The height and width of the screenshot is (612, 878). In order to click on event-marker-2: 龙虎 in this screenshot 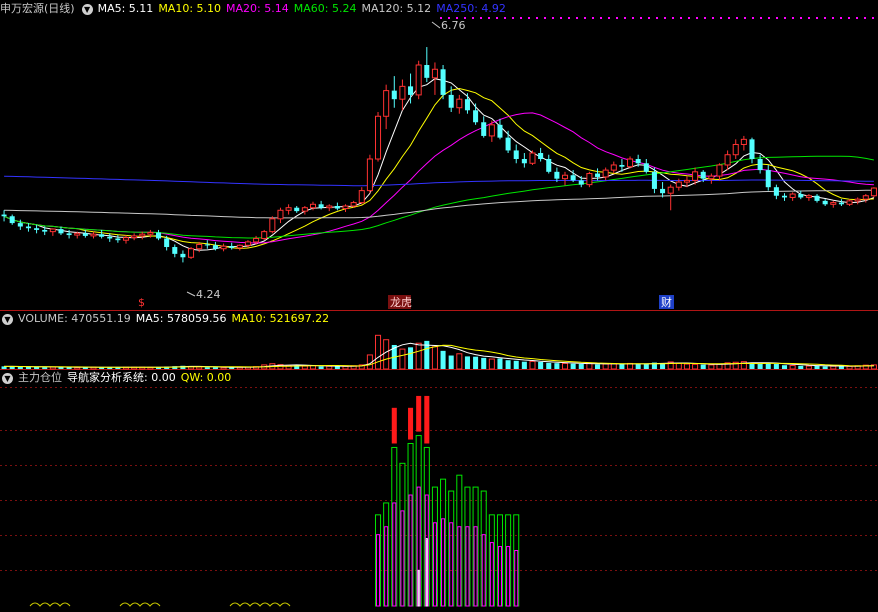, I will do `click(401, 302)`.